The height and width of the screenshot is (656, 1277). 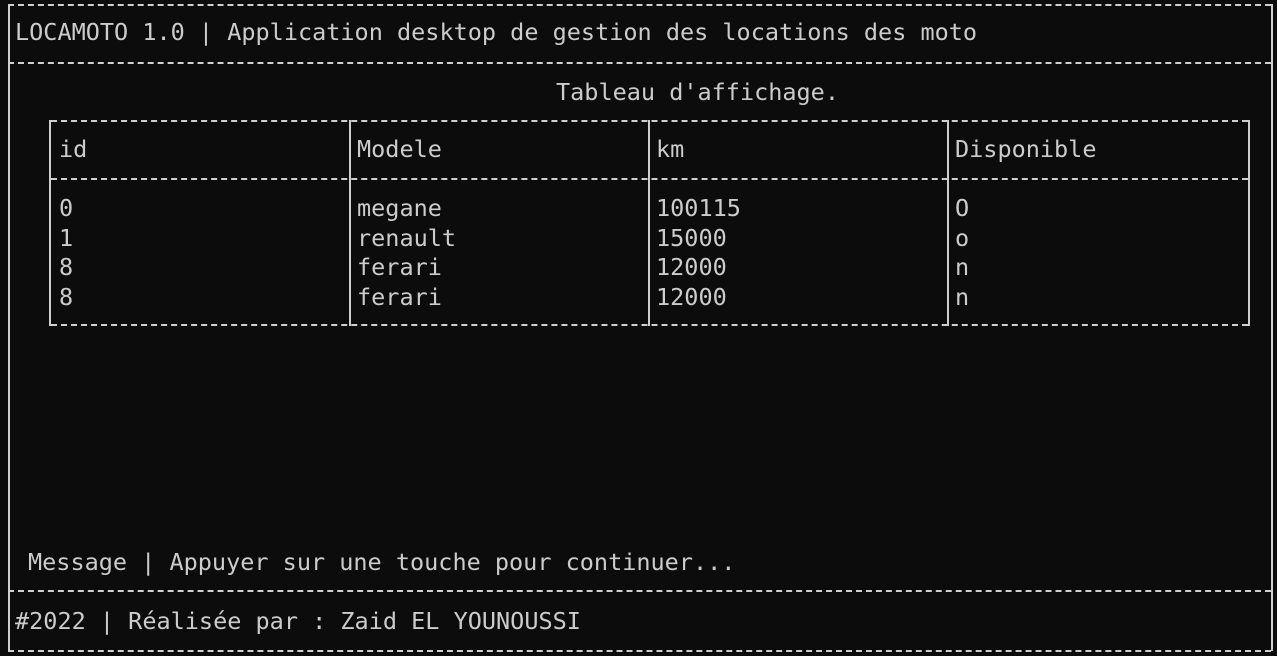 What do you see at coordinates (670, 149) in the screenshot?
I see `column-header: km` at bounding box center [670, 149].